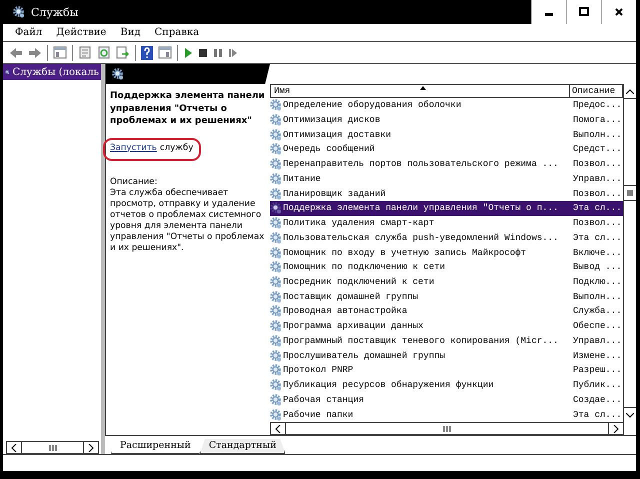 The image size is (640, 479). What do you see at coordinates (52, 72) in the screenshot?
I see `tree-item: Службы (локаль` at bounding box center [52, 72].